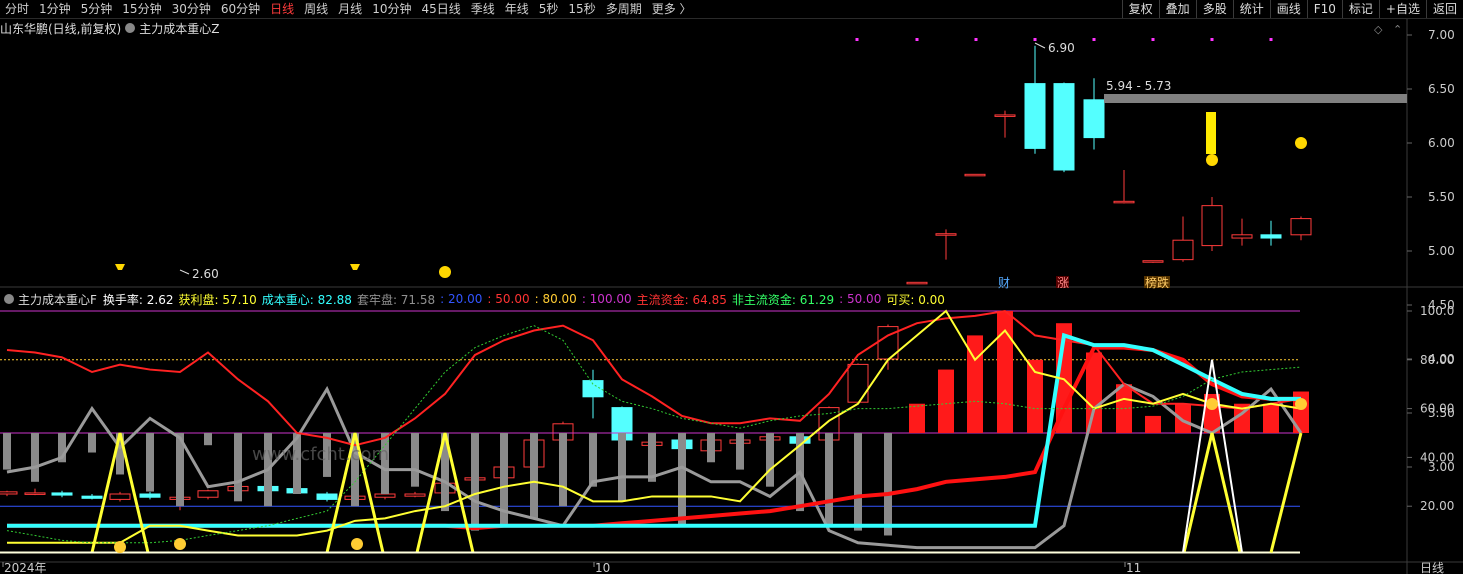 The image size is (1463, 574). What do you see at coordinates (1437, 506) in the screenshot?
I see `sub-tick-label: 20.00` at bounding box center [1437, 506].